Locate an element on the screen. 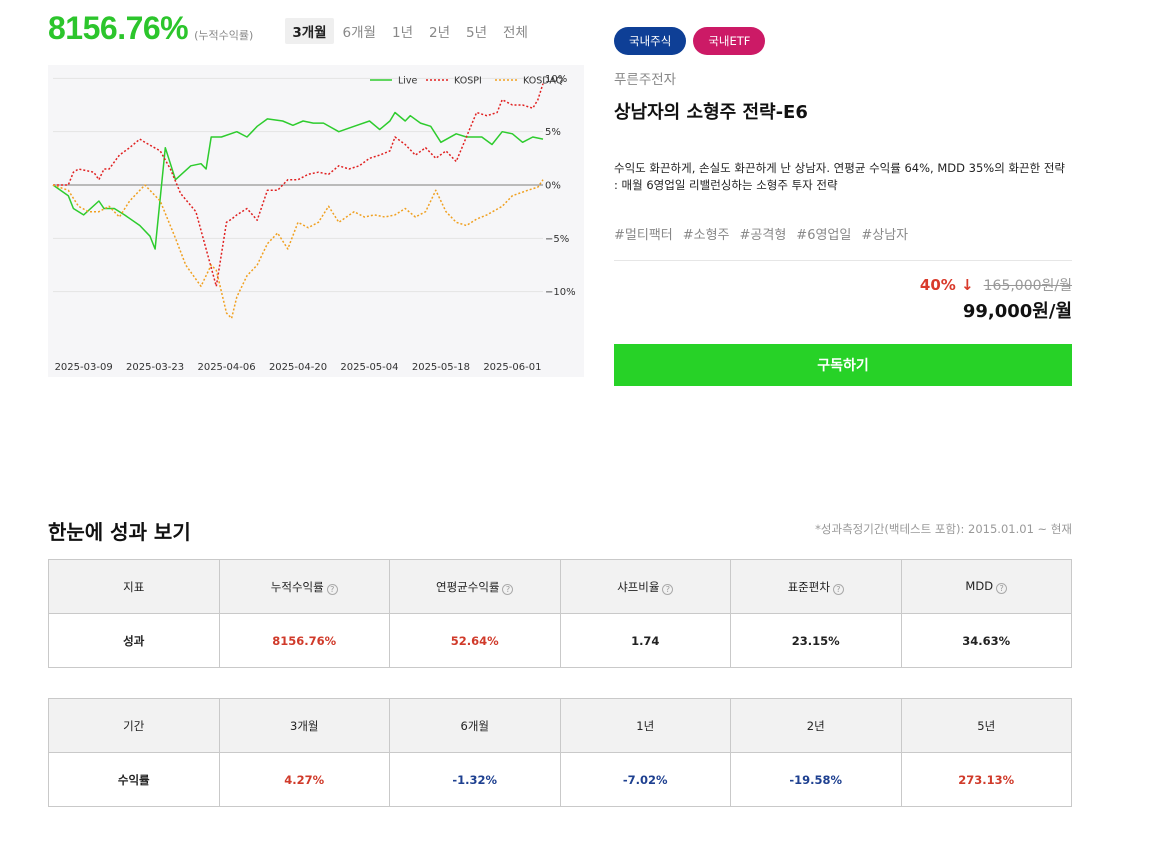  table-header-row: 지표 누적수익률? 연평균수익률? 샤프비율? 표준편차? MDD? is located at coordinates (560, 586).